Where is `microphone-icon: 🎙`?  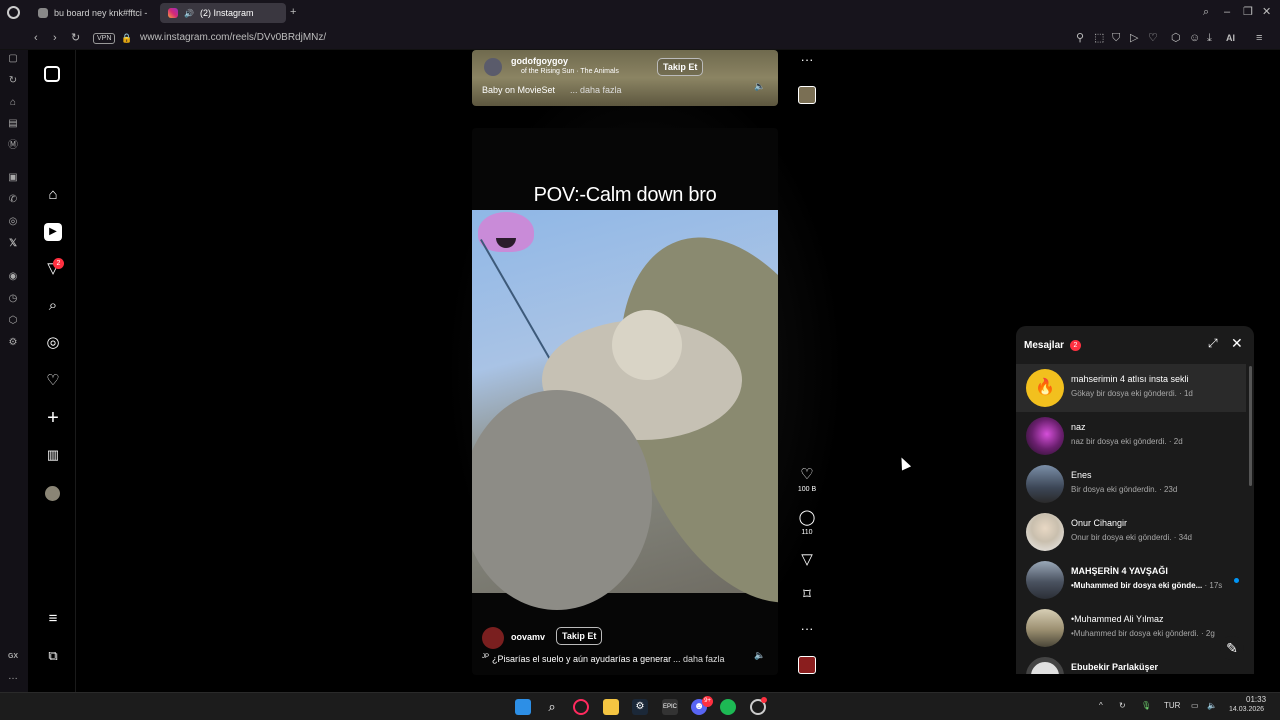
microphone-icon: 🎙 is located at coordinates (1146, 705).